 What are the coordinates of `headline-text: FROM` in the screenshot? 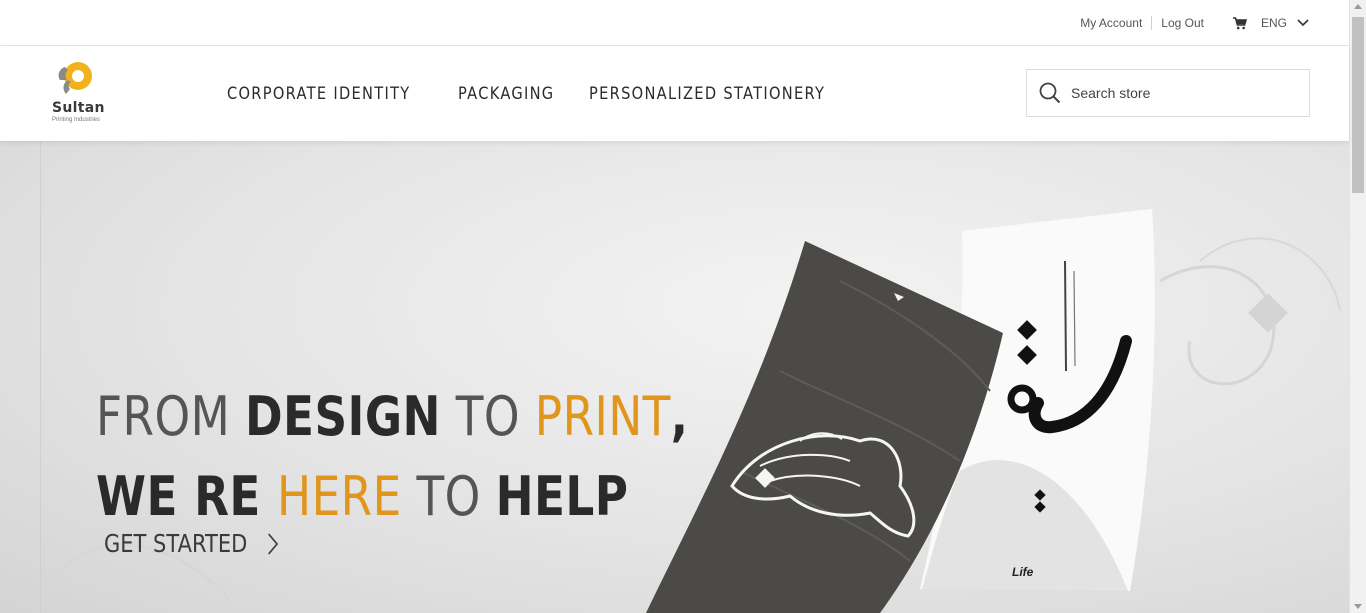 It's located at (170, 416).